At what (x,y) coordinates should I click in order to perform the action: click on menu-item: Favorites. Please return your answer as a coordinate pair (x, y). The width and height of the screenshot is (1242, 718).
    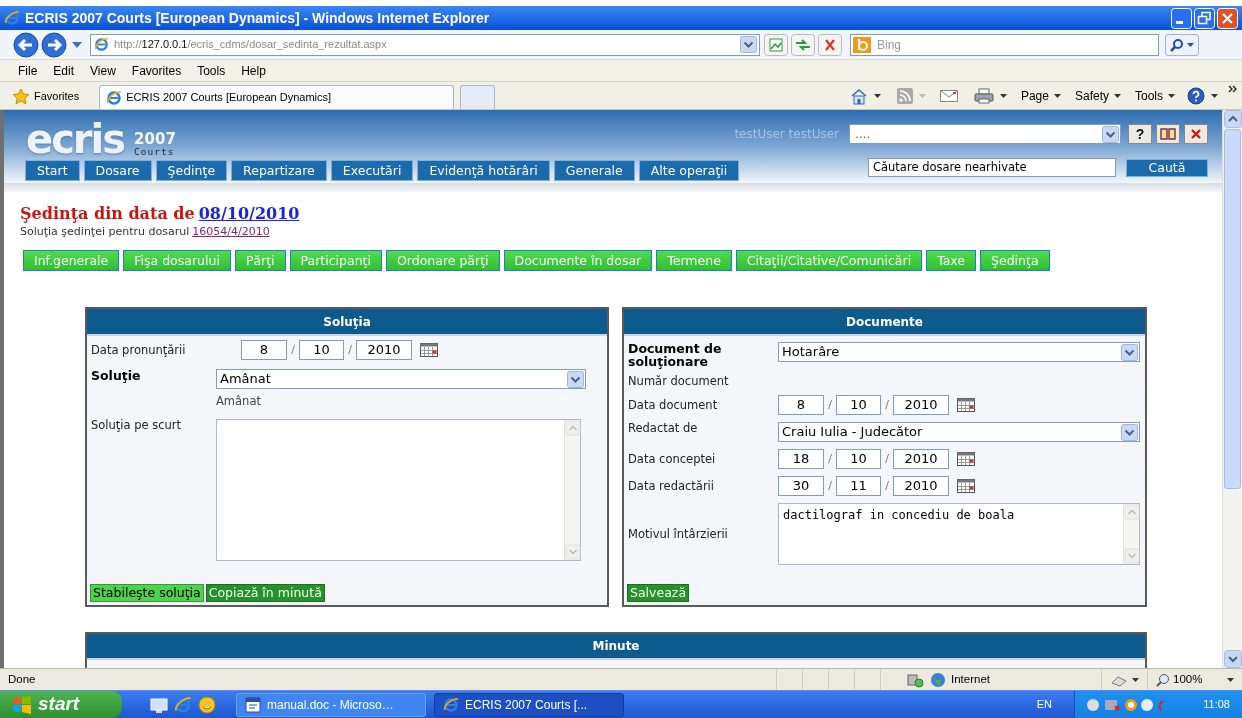
    Looking at the image, I should click on (156, 70).